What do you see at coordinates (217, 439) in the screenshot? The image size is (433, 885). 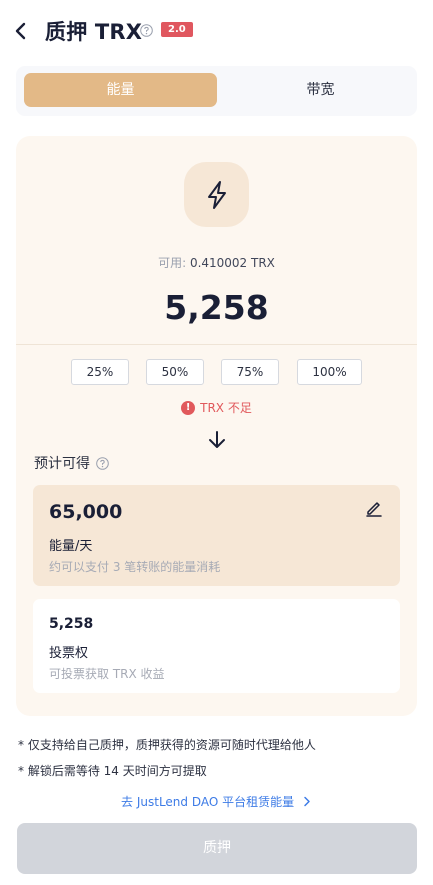 I see `arrow-down-icon` at bounding box center [217, 439].